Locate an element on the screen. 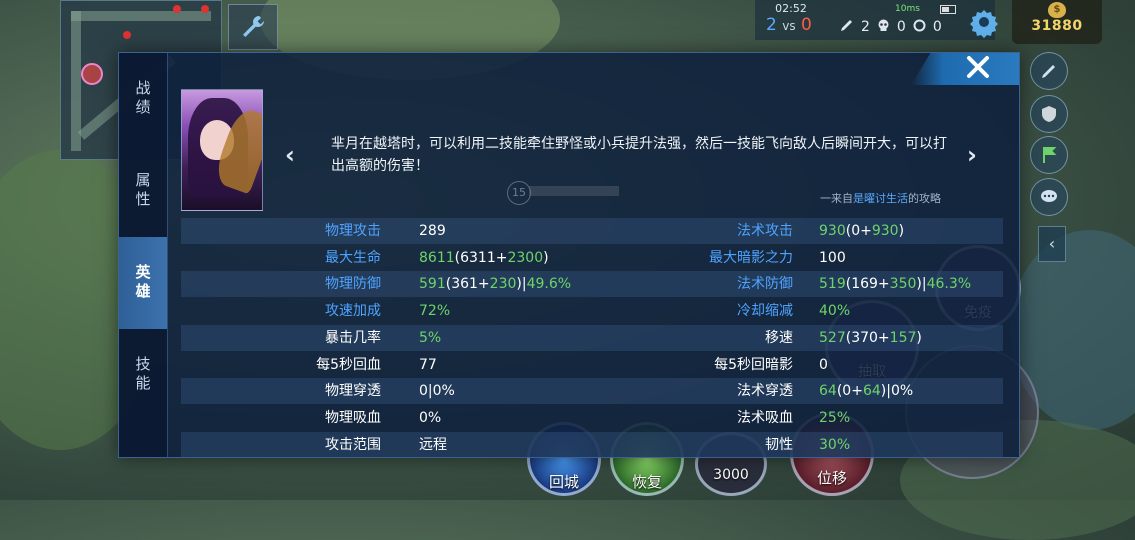 The height and width of the screenshot is (540, 1135). shop-gold-cost: 3000 is located at coordinates (731, 475).